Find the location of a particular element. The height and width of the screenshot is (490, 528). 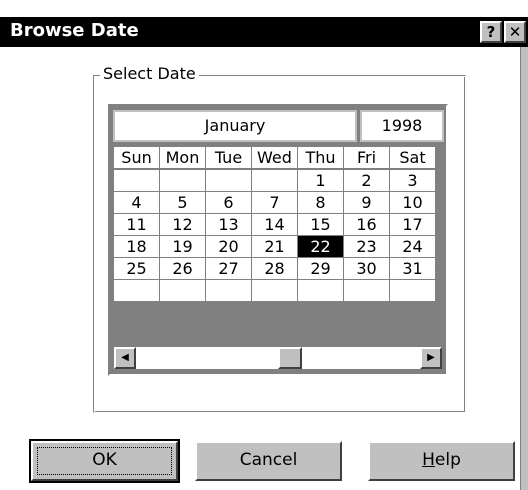

day-cell: 8 is located at coordinates (320, 202).